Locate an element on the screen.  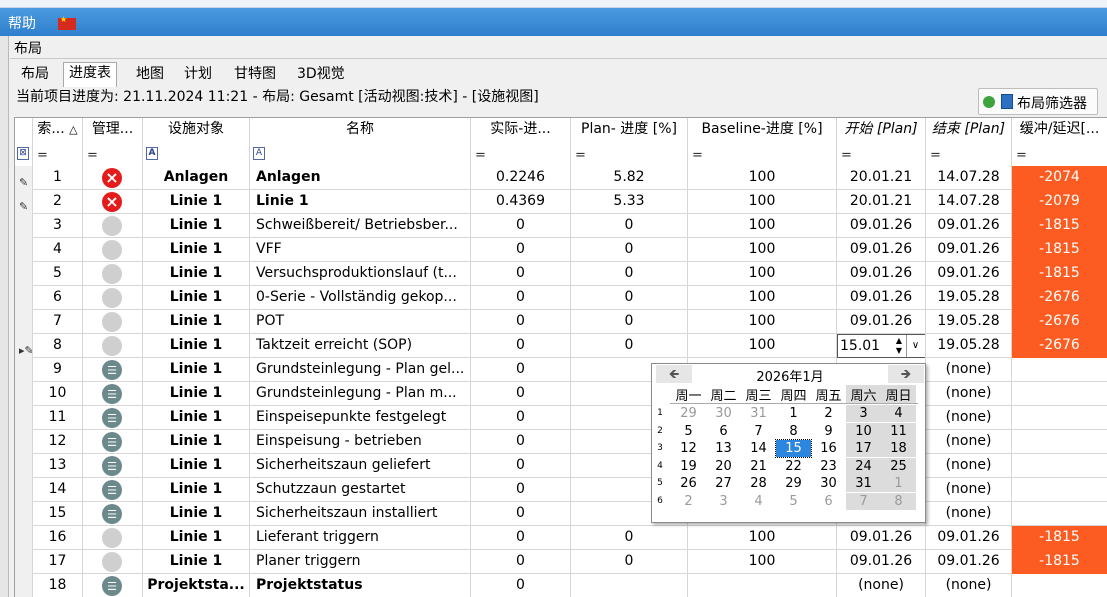
menu-help: 帮助 is located at coordinates (22, 23).